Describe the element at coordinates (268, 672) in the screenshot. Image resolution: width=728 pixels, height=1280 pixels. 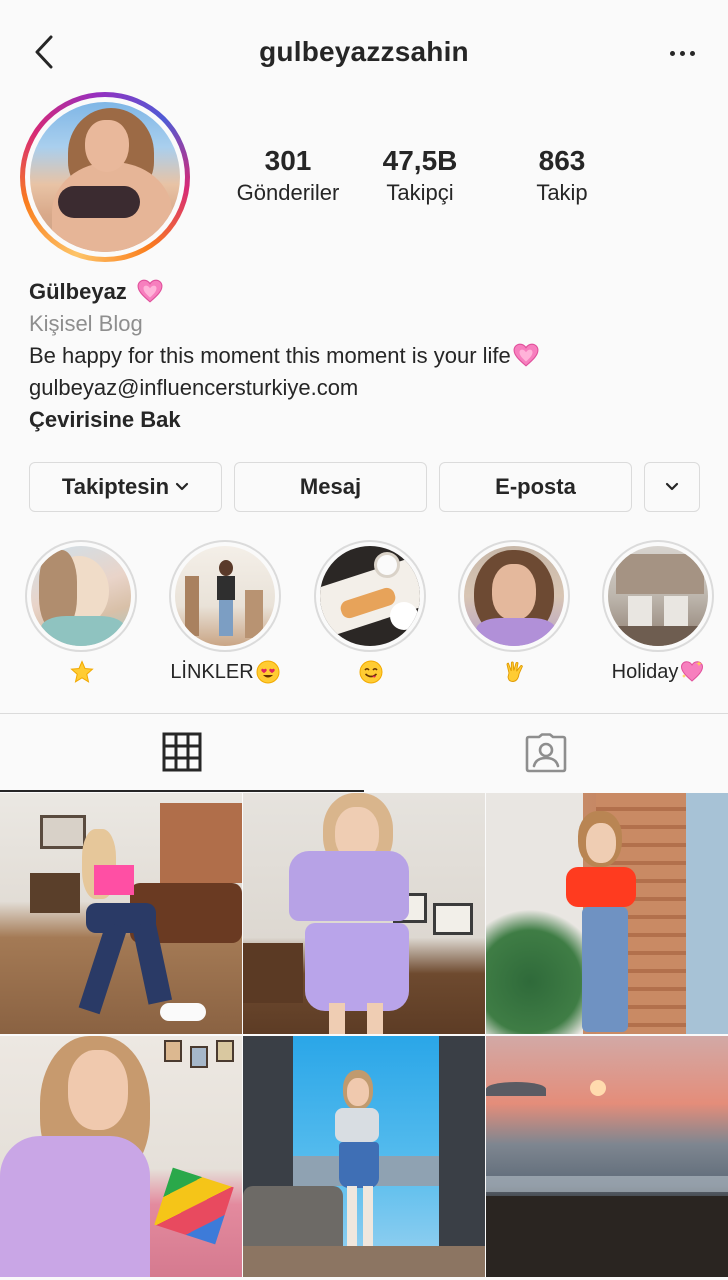
I see `heart-eyes-icon` at that location.